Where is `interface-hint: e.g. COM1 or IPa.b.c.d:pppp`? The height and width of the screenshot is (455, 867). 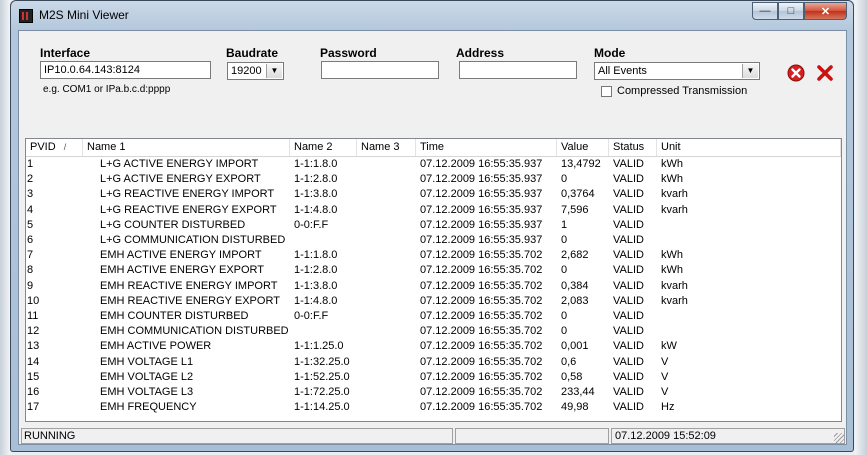
interface-hint: e.g. COM1 or IPa.b.c.d:pppp is located at coordinates (107, 89).